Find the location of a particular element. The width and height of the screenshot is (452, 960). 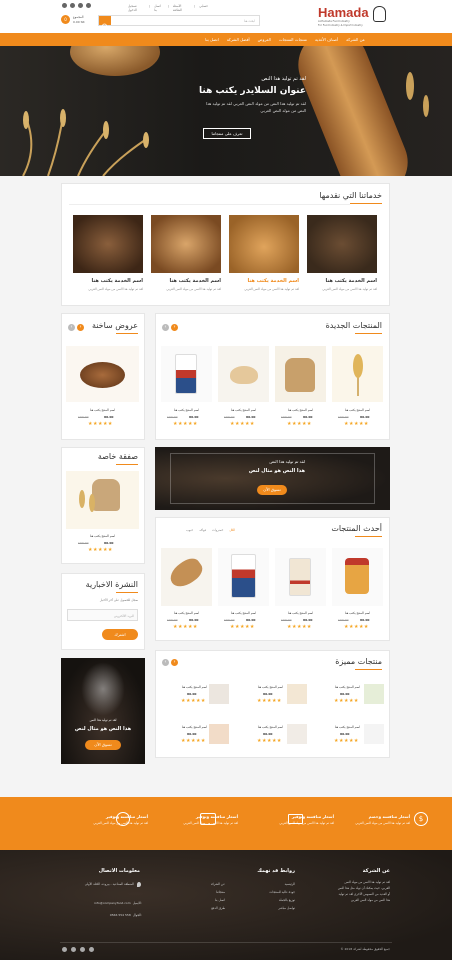

flour-bag-image is located at coordinates (300, 577).